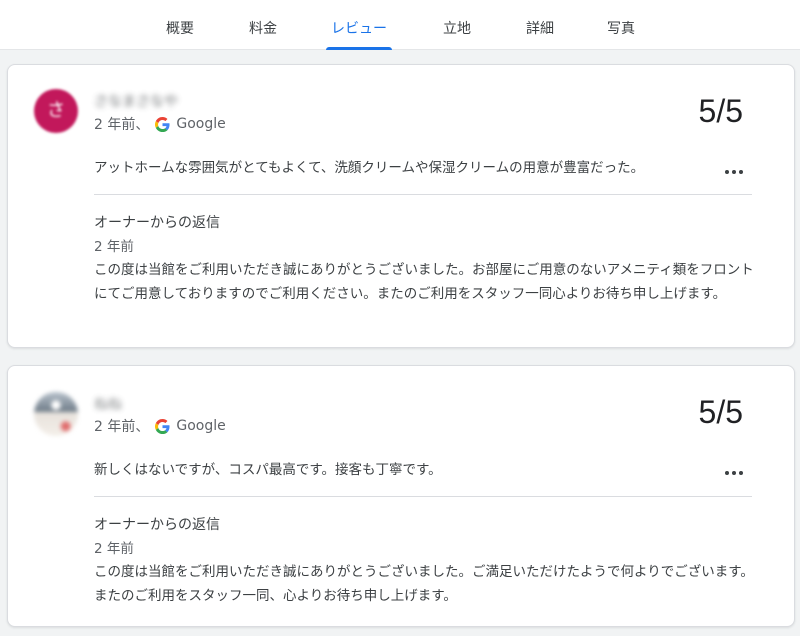  Describe the element at coordinates (56, 414) in the screenshot. I see `avatar` at that location.